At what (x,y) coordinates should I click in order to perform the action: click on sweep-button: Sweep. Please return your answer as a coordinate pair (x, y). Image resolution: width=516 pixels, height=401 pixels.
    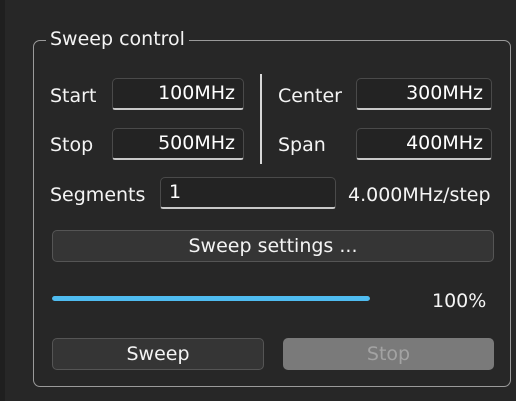
    Looking at the image, I should click on (158, 354).